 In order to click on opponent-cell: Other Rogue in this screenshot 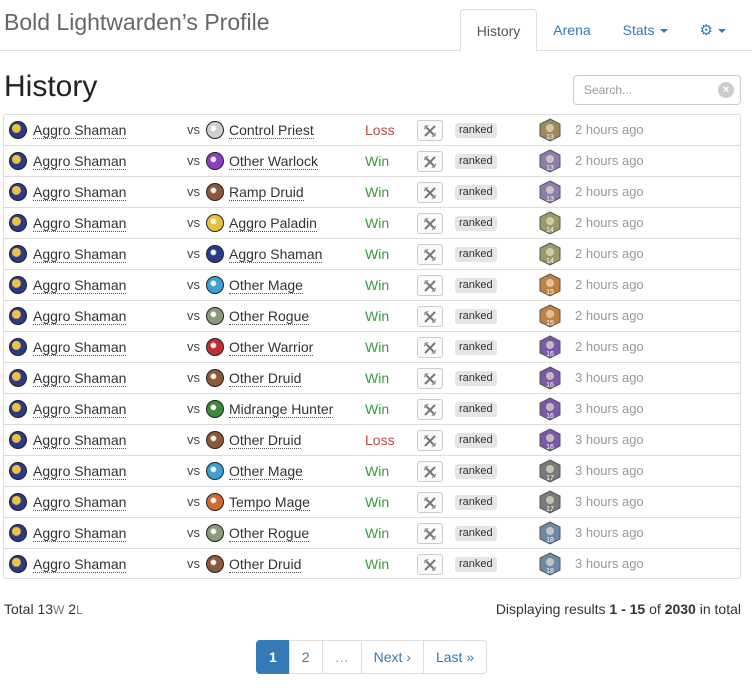, I will do `click(269, 316)`.